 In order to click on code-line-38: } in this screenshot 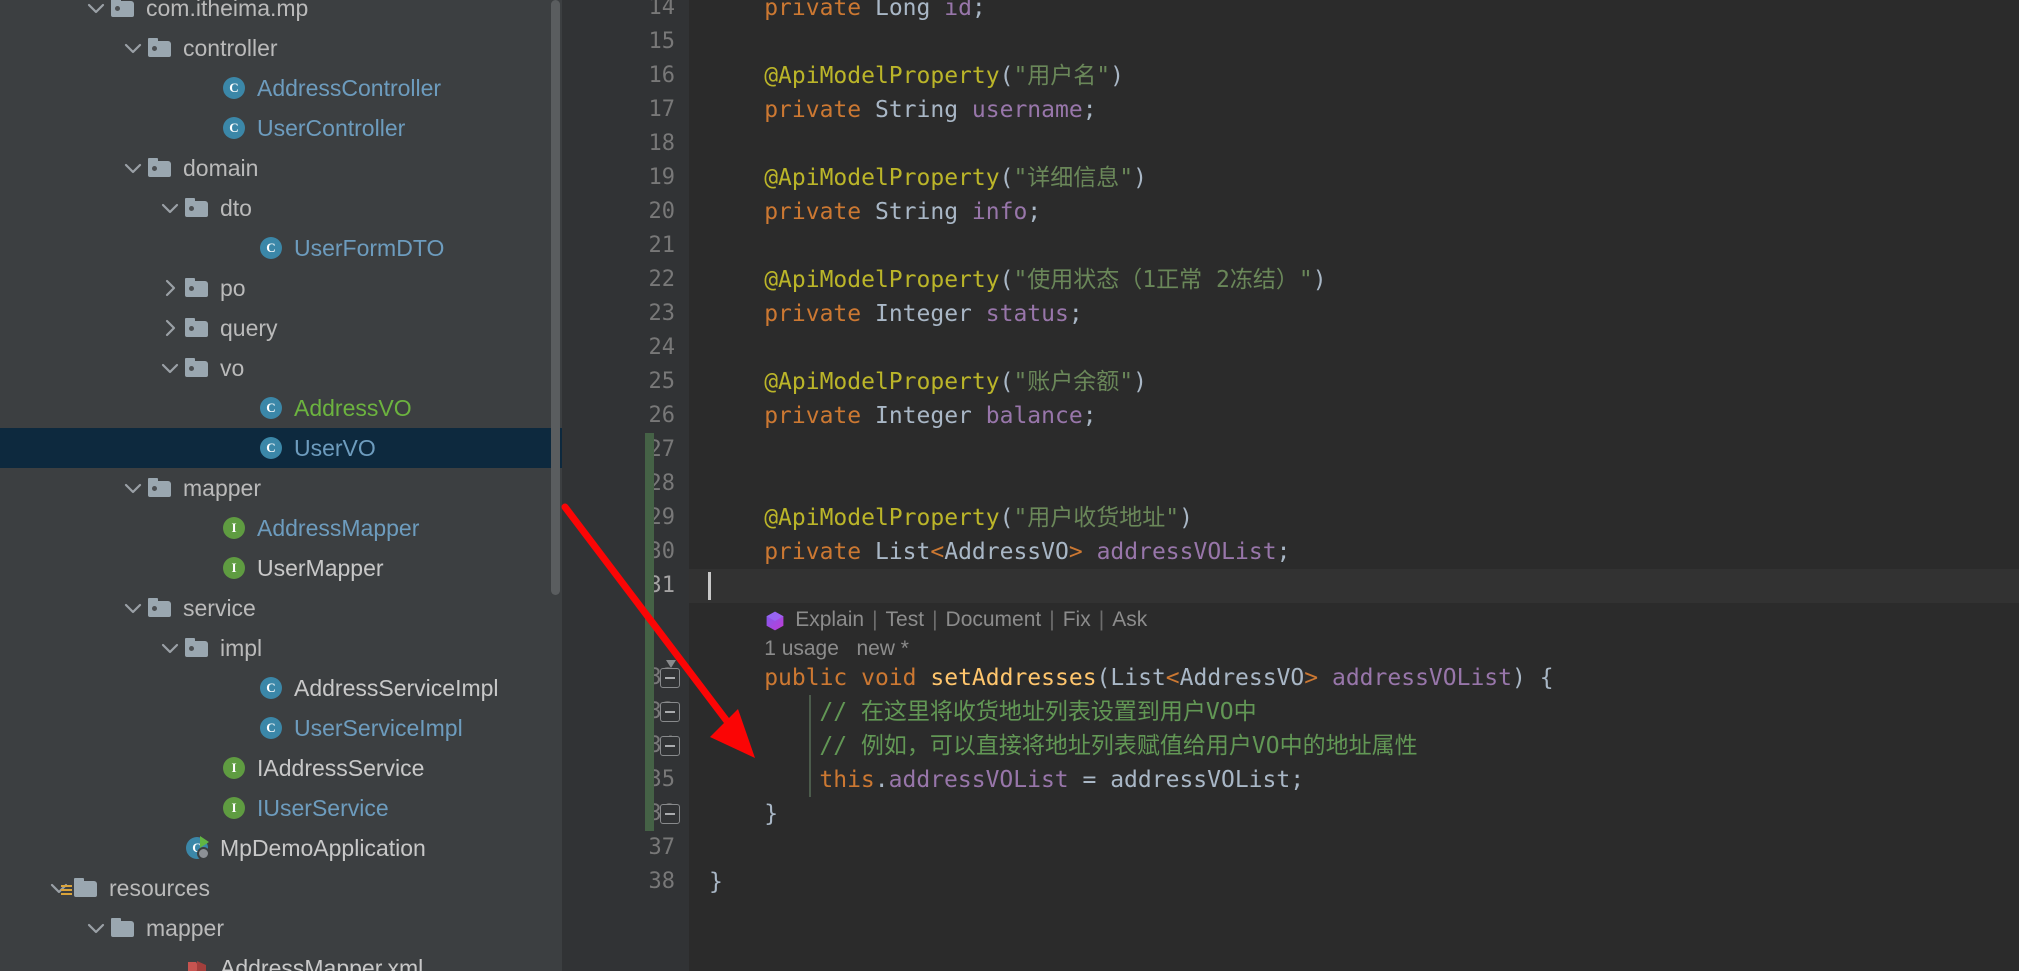, I will do `click(706, 882)`.